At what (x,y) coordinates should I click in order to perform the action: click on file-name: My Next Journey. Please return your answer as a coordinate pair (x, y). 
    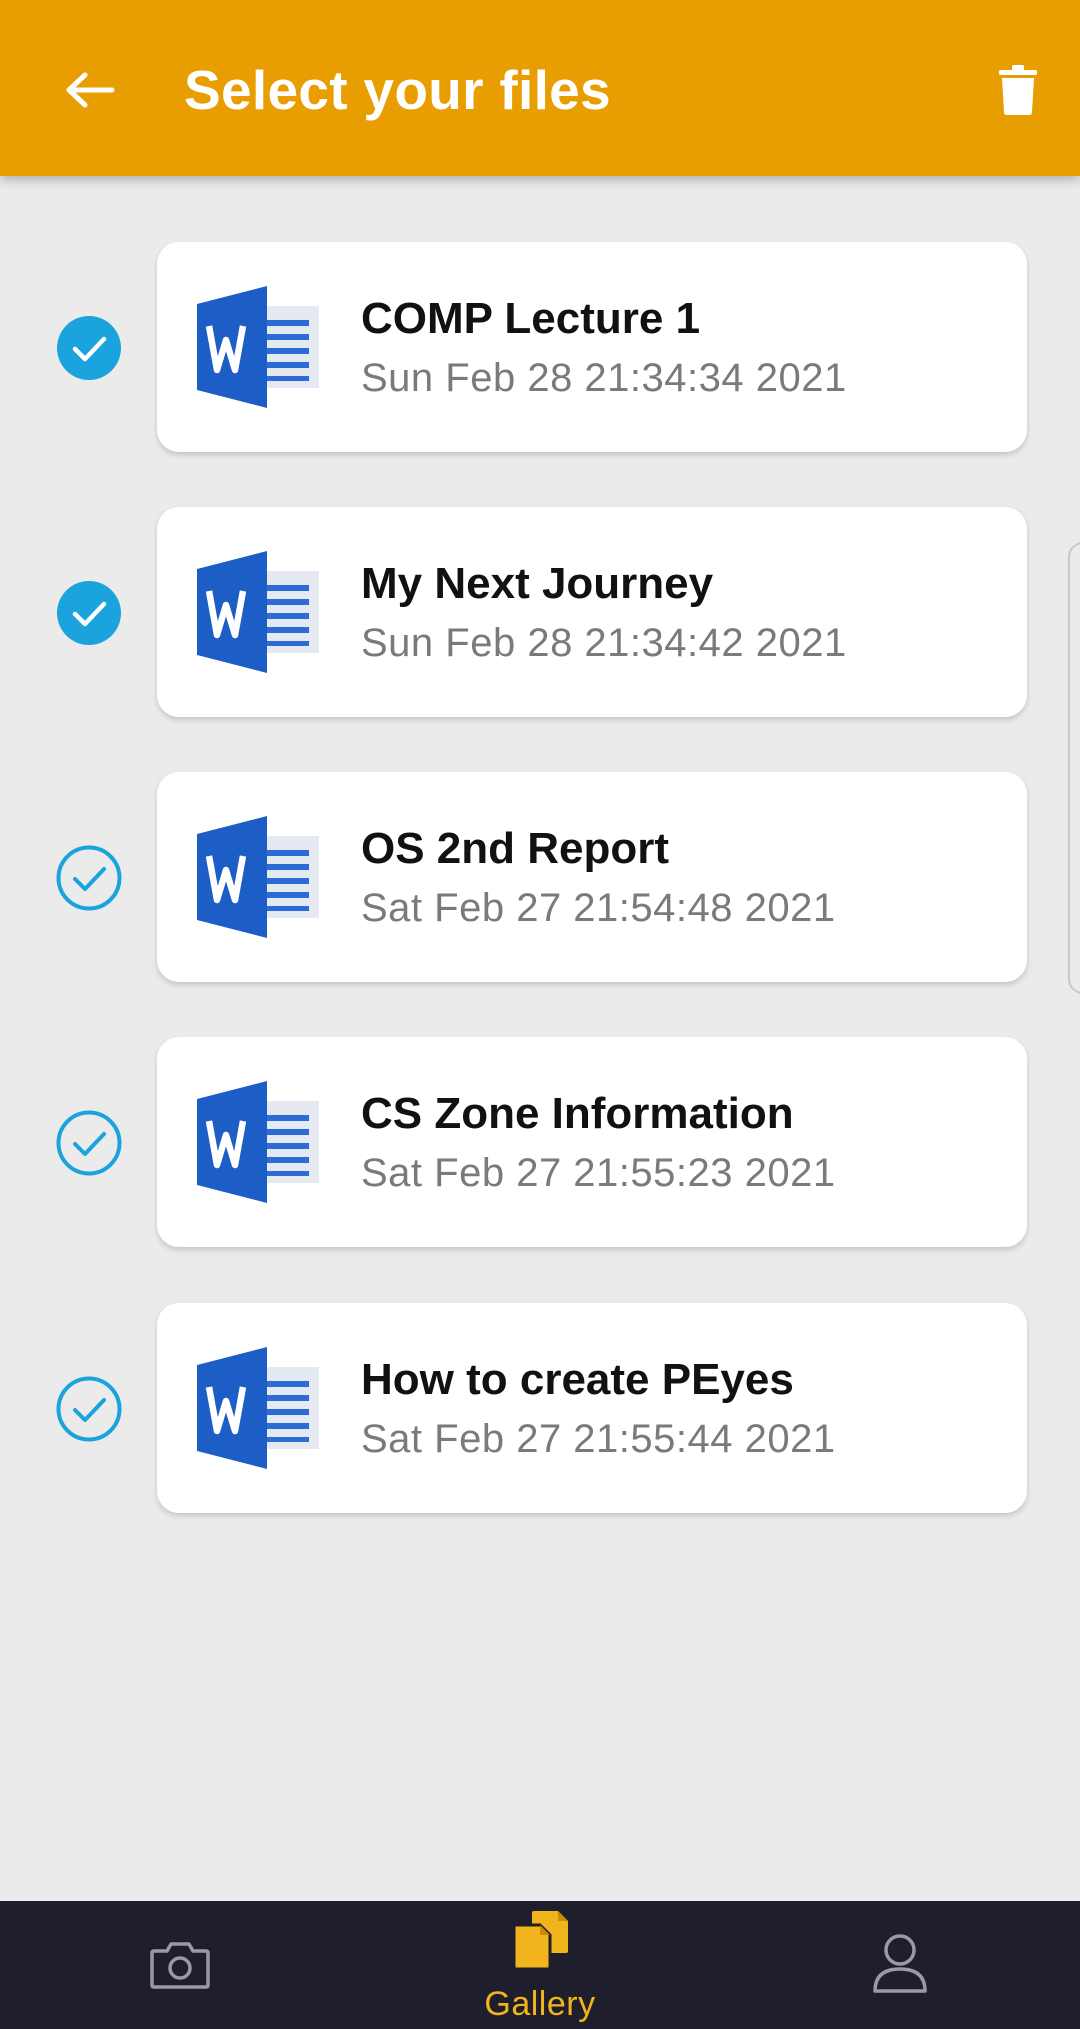
    Looking at the image, I should click on (537, 583).